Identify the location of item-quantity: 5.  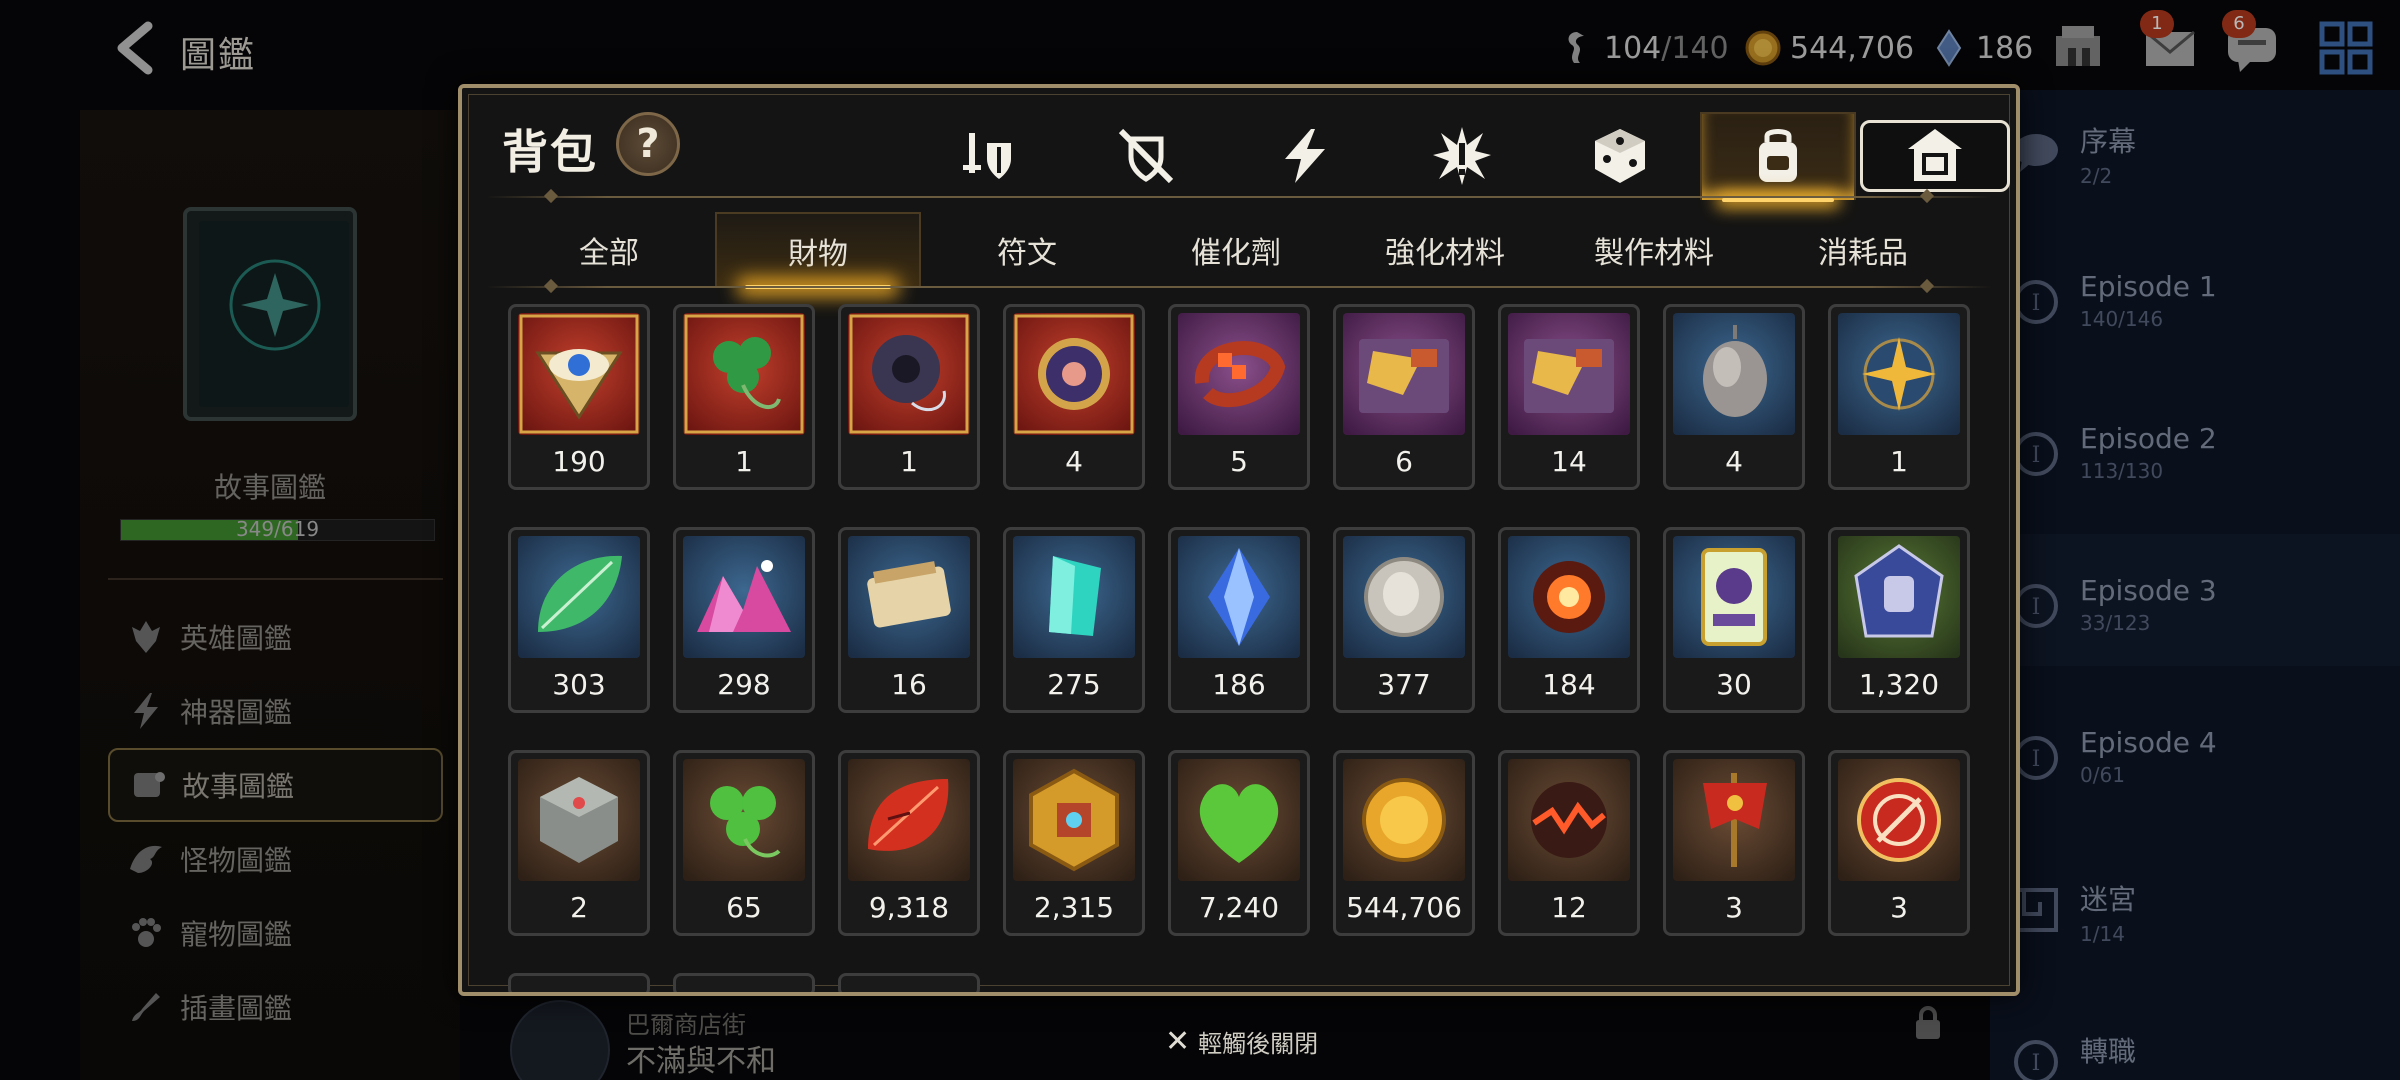
(1239, 461).